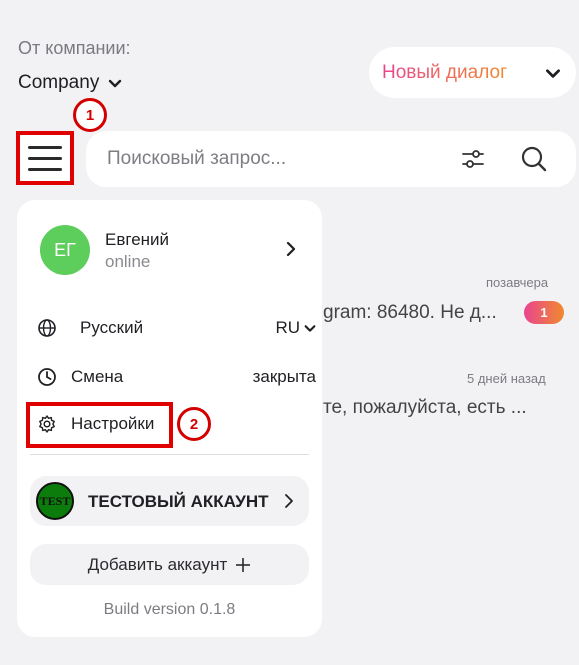 The width and height of the screenshot is (579, 665). Describe the element at coordinates (544, 312) in the screenshot. I see `unread-badge: 1` at that location.